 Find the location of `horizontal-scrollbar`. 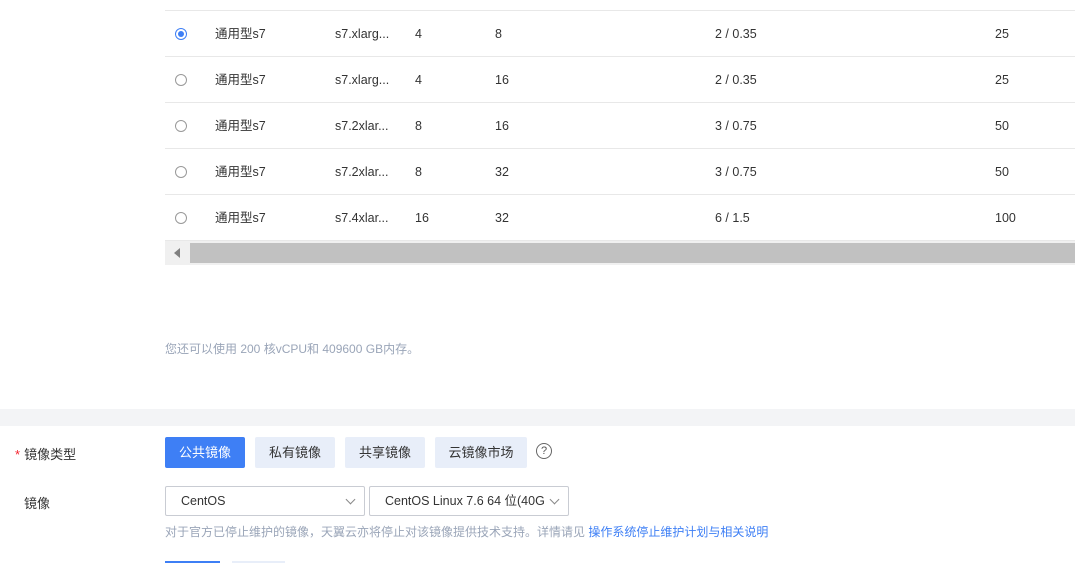

horizontal-scrollbar is located at coordinates (620, 253).